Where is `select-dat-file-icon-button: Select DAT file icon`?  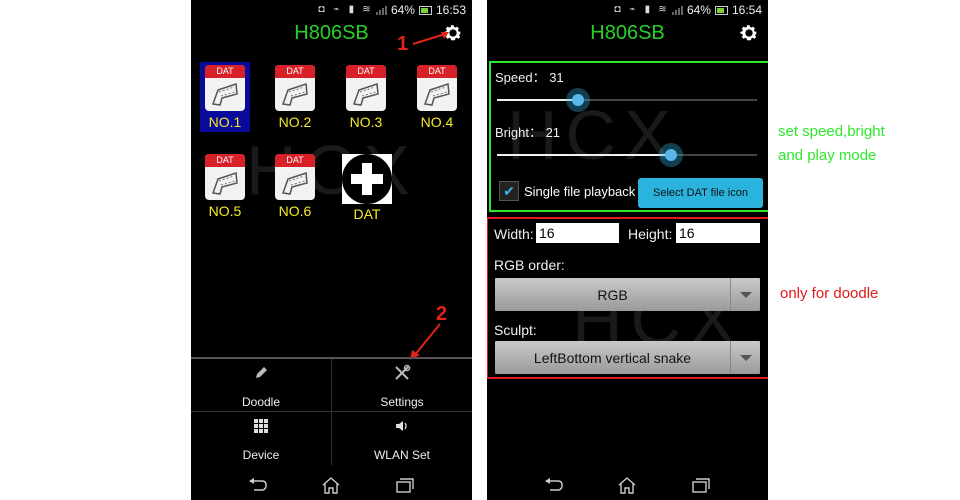
select-dat-file-icon-button: Select DAT file icon is located at coordinates (700, 193).